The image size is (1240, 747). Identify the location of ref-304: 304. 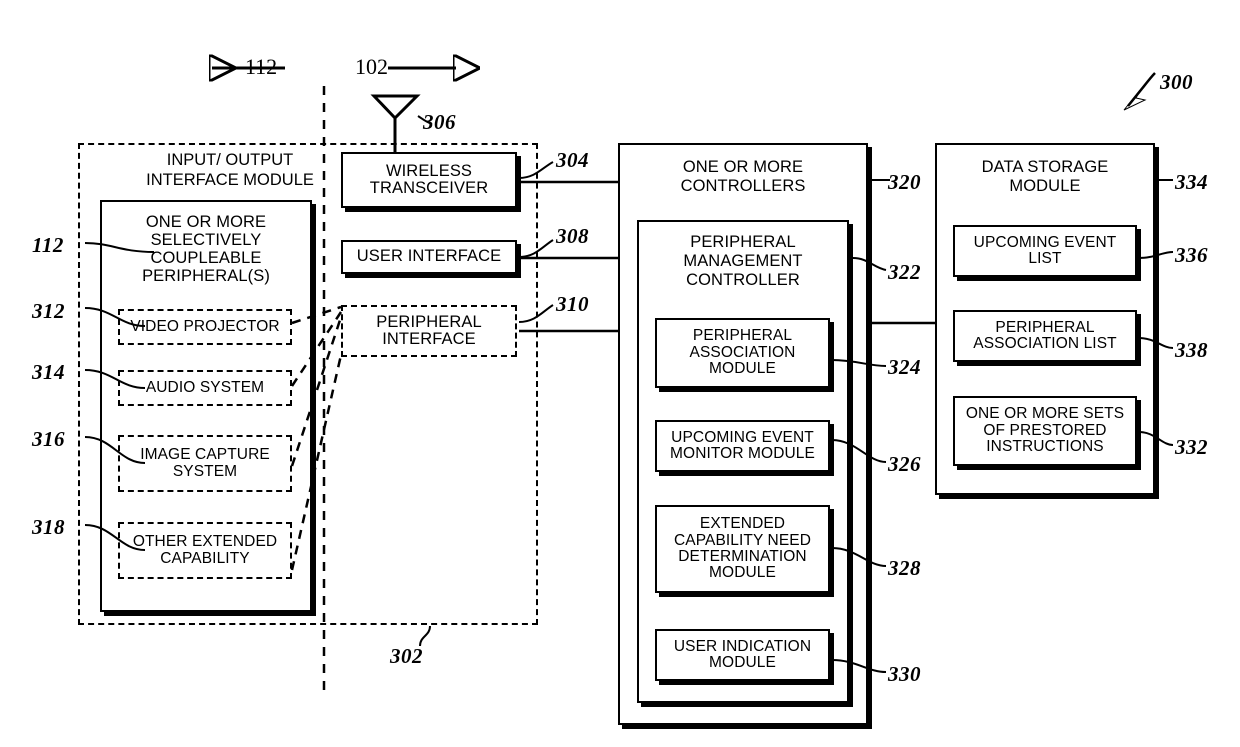
(572, 160).